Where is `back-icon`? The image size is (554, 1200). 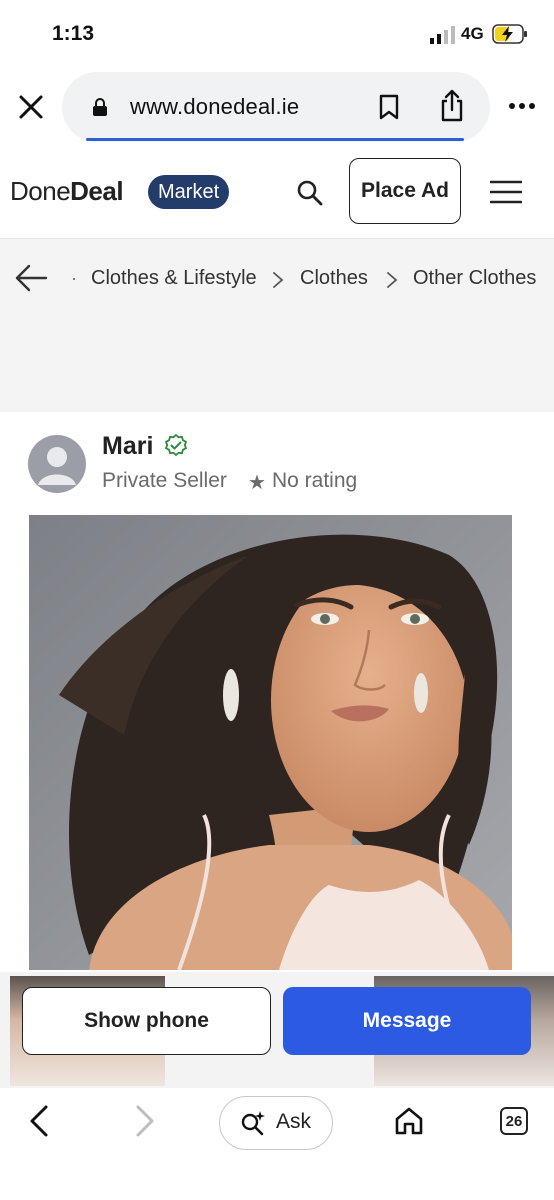
back-icon is located at coordinates (39, 1121).